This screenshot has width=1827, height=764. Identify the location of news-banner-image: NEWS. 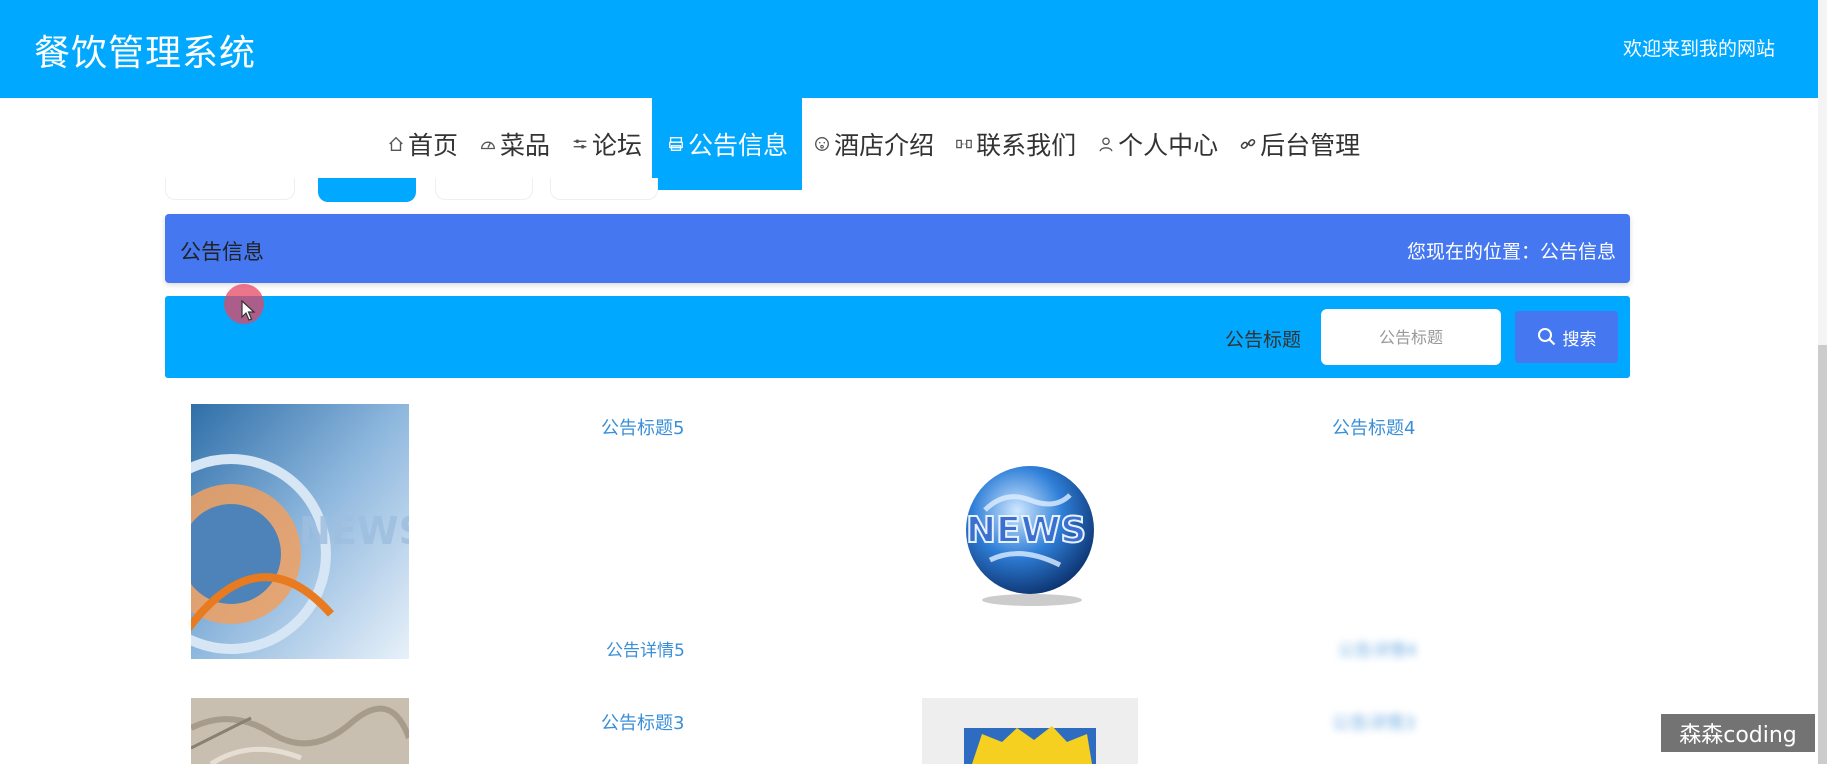
(300, 531).